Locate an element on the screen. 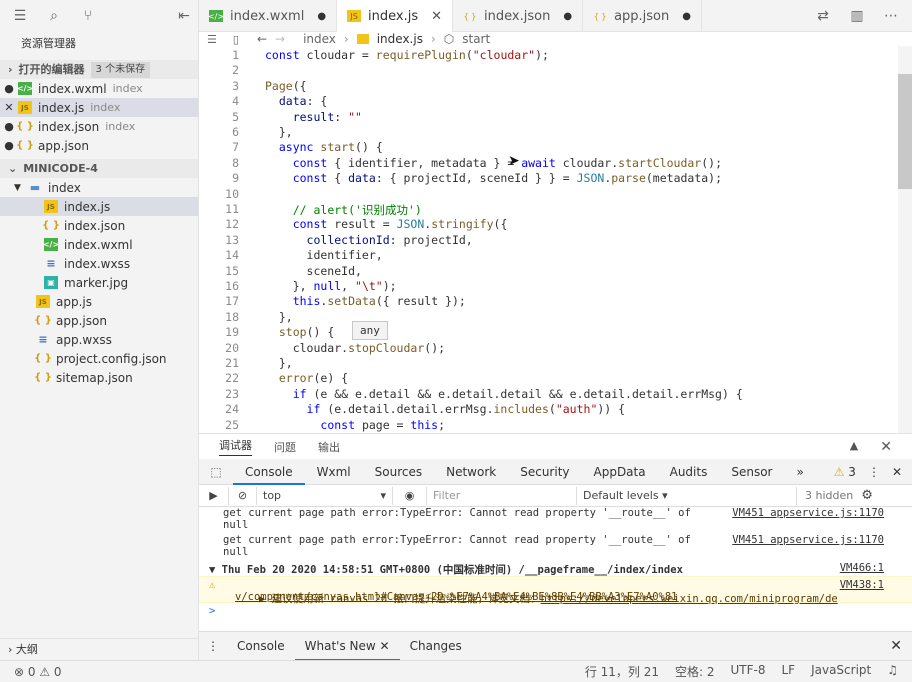 The width and height of the screenshot is (912, 682). devtools-tab: Network is located at coordinates (471, 472).